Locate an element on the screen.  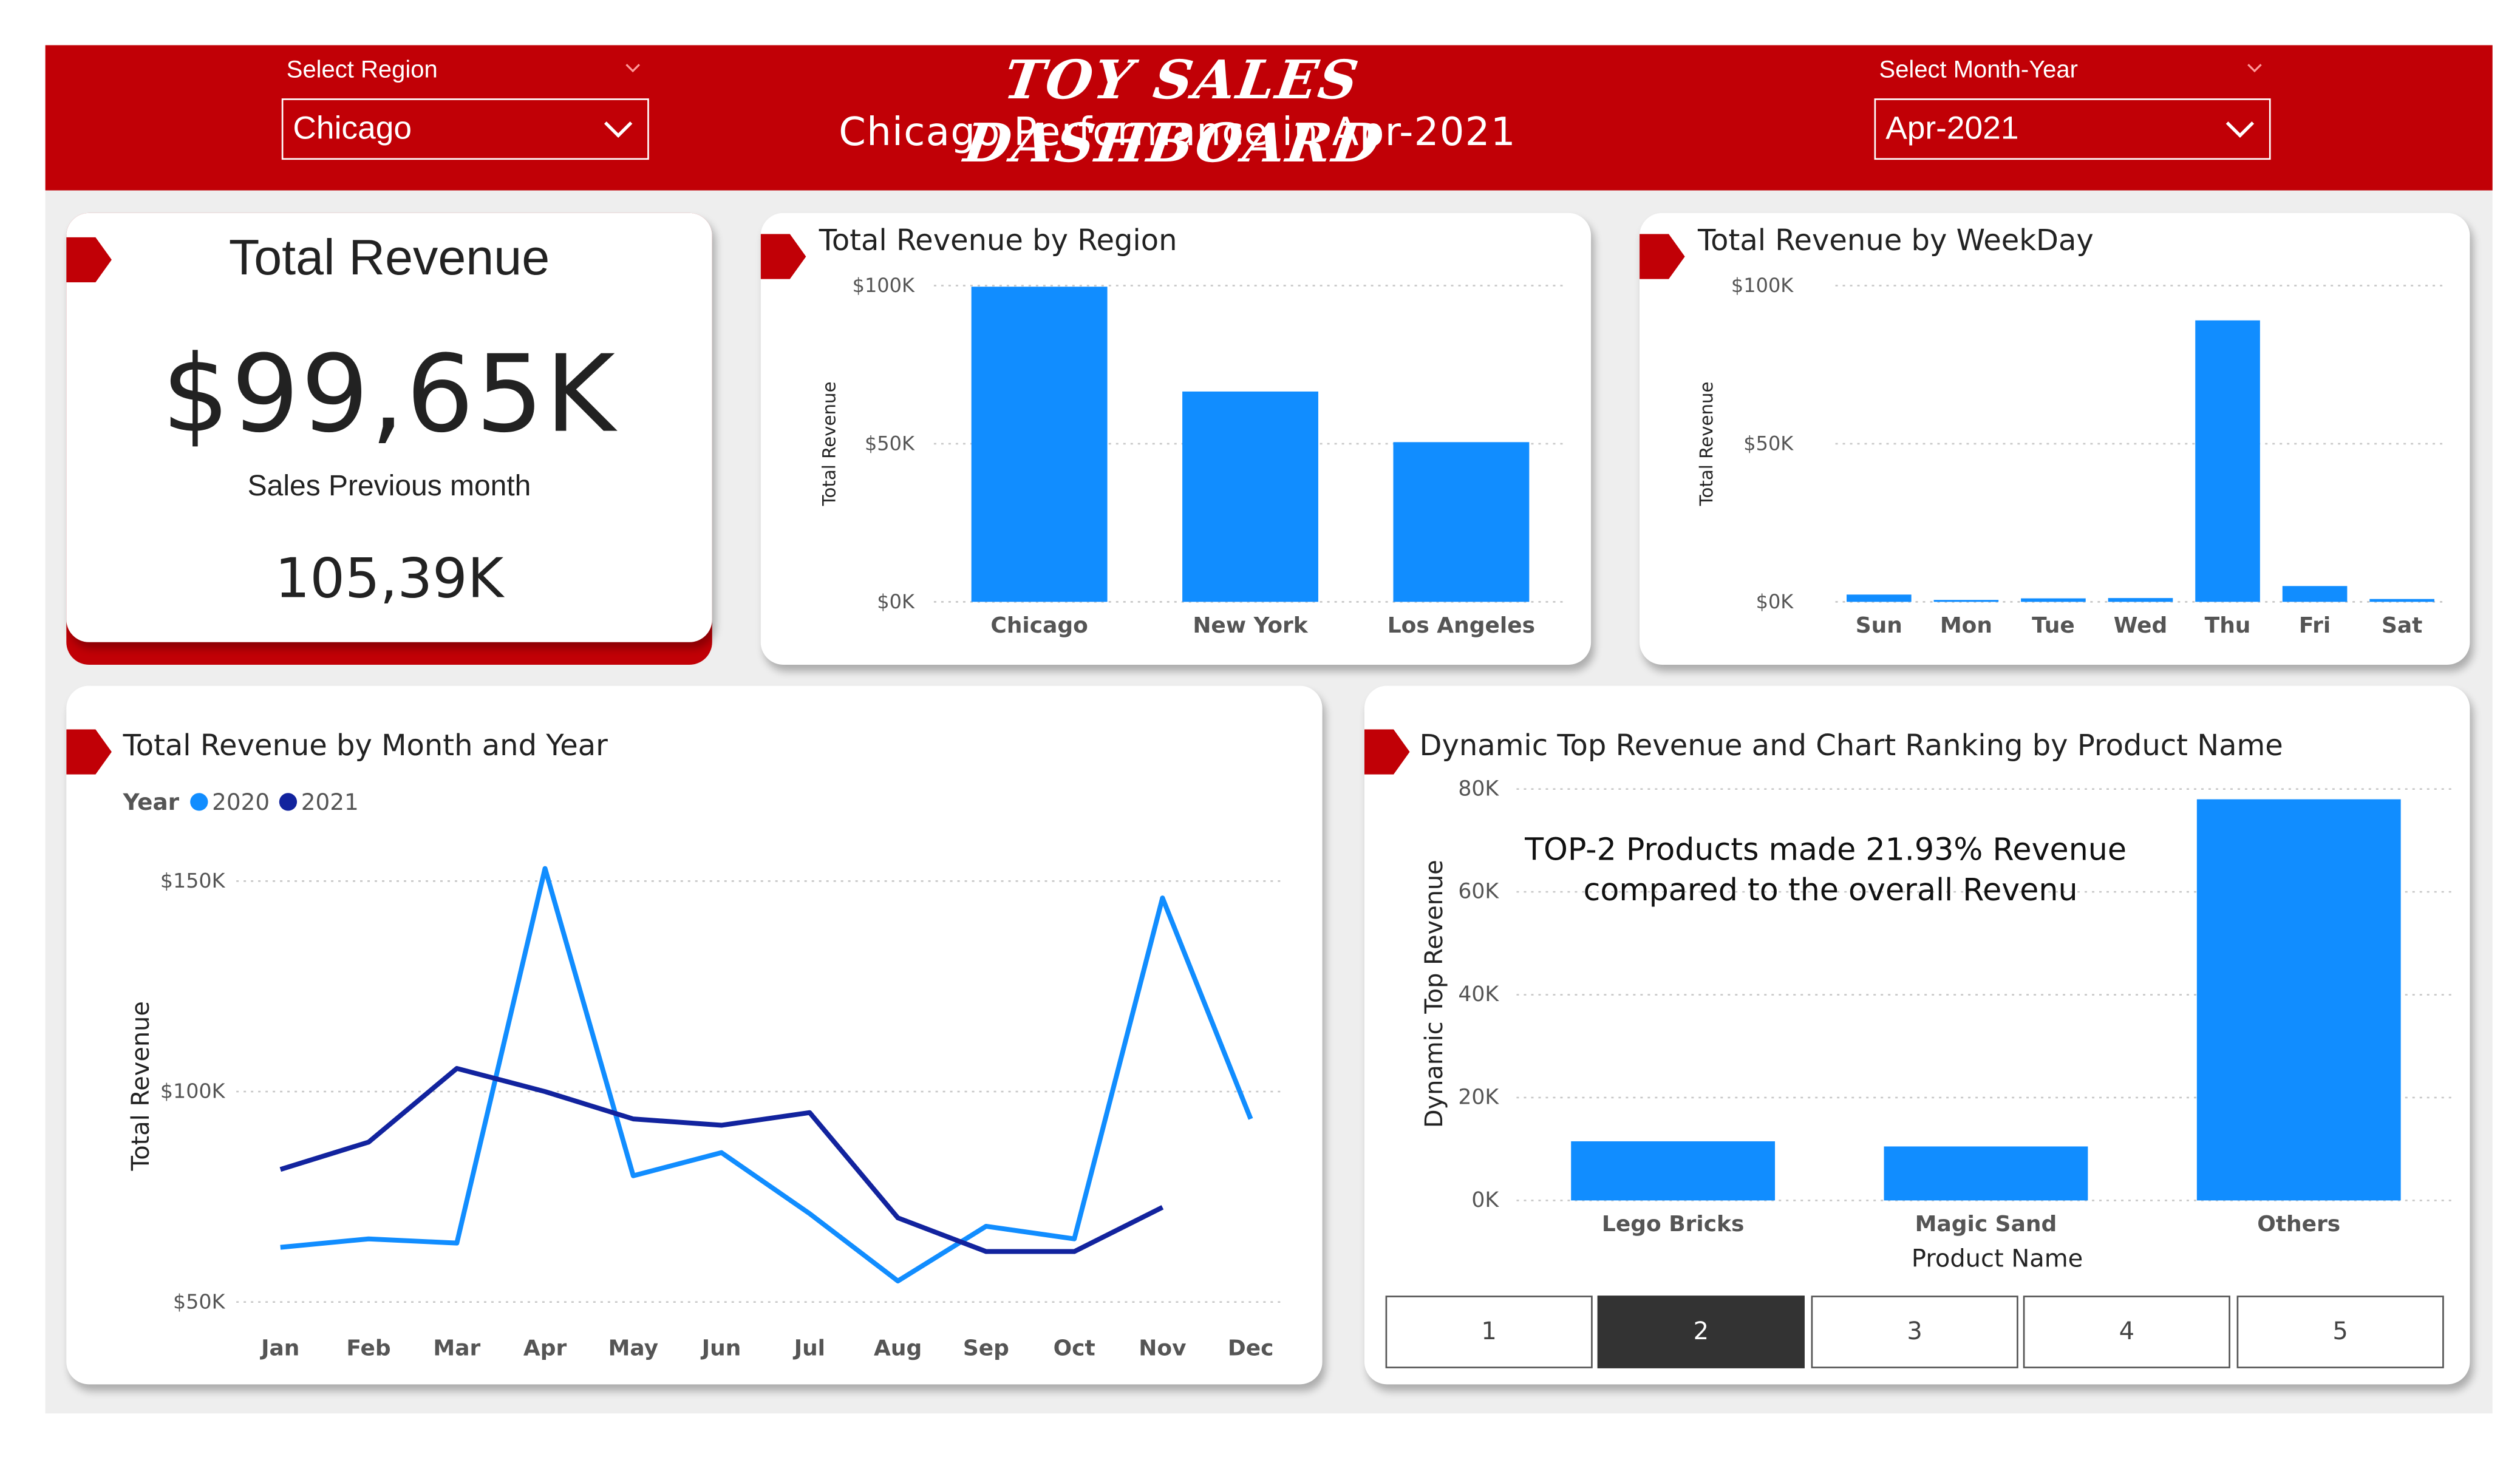
legend-label-2020: 2020 is located at coordinates (241, 802).